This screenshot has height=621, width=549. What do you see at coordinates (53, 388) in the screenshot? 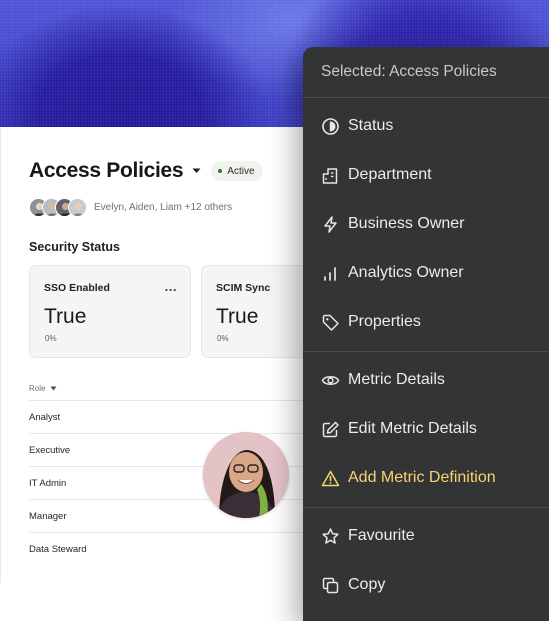
I see `sort-caret-icon` at bounding box center [53, 388].